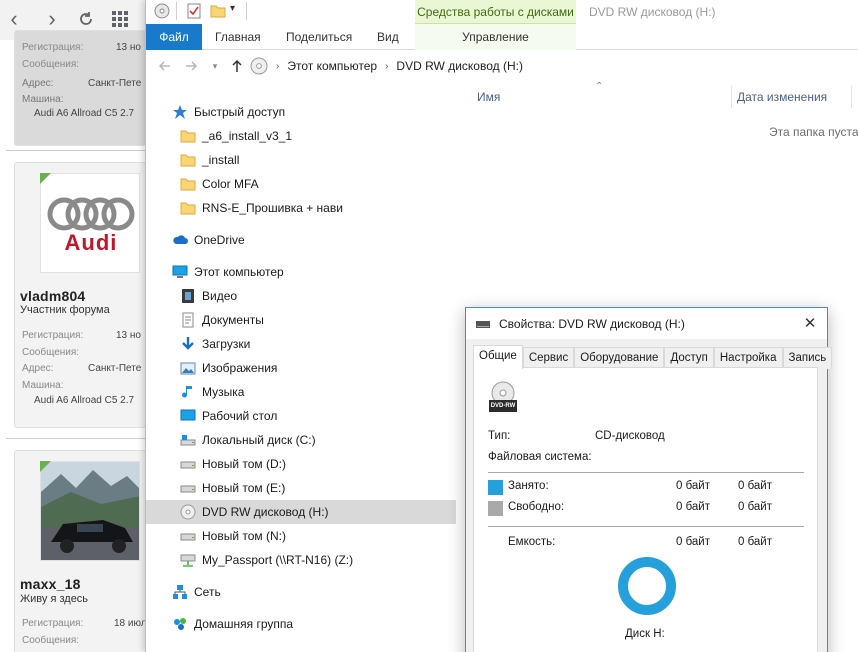 The height and width of the screenshot is (652, 858). I want to click on column-date-modified: Дата изменения, so click(782, 97).